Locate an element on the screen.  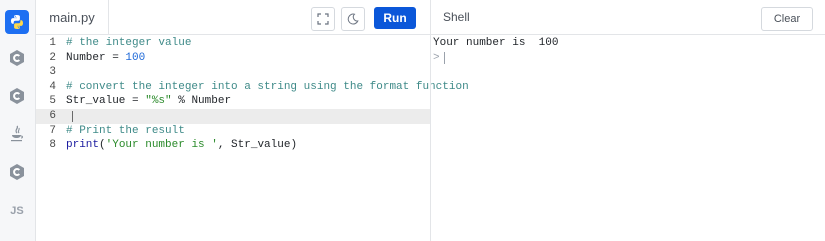
clear-button: Clear is located at coordinates (787, 19).